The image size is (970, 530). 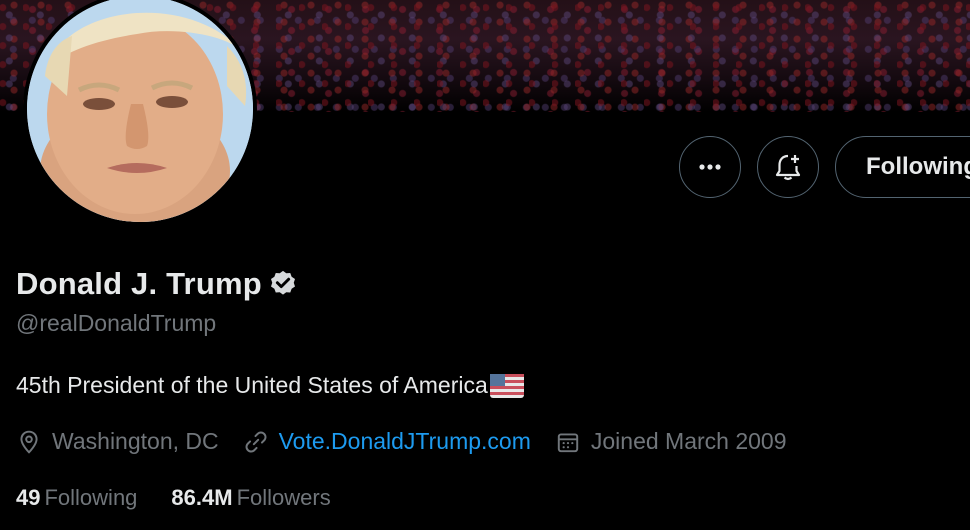 What do you see at coordinates (116, 323) in the screenshot?
I see `profile-handle: @realDonaldTrump` at bounding box center [116, 323].